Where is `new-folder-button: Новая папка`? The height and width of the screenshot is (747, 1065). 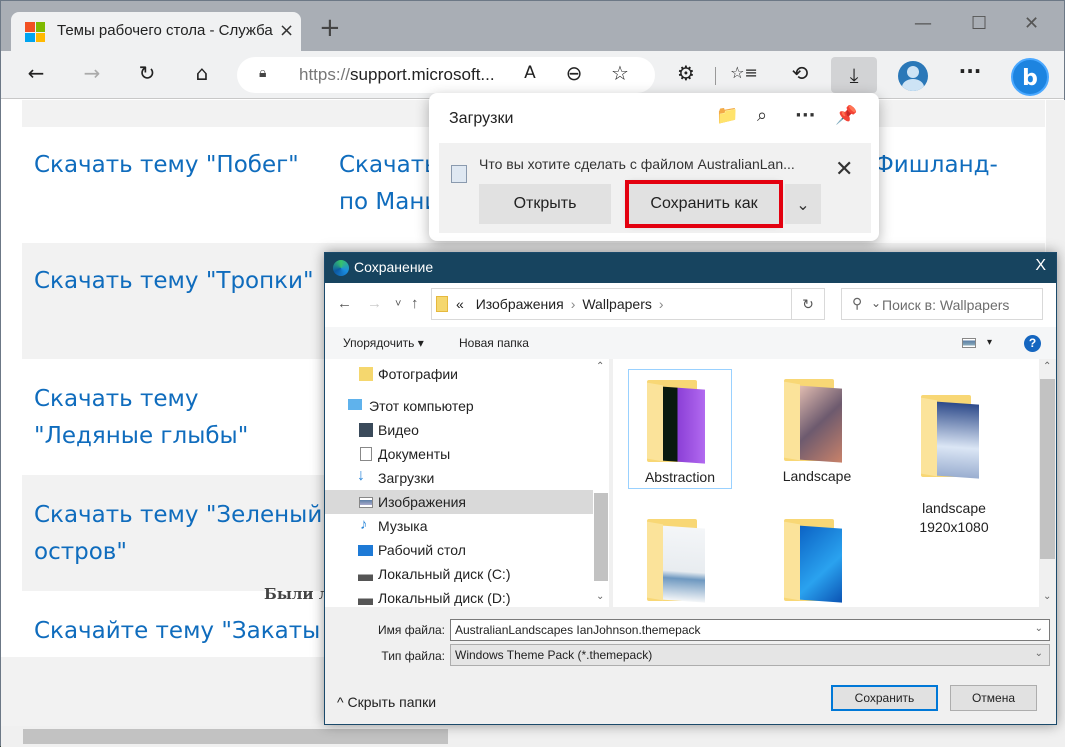 new-folder-button: Новая папка is located at coordinates (494, 343).